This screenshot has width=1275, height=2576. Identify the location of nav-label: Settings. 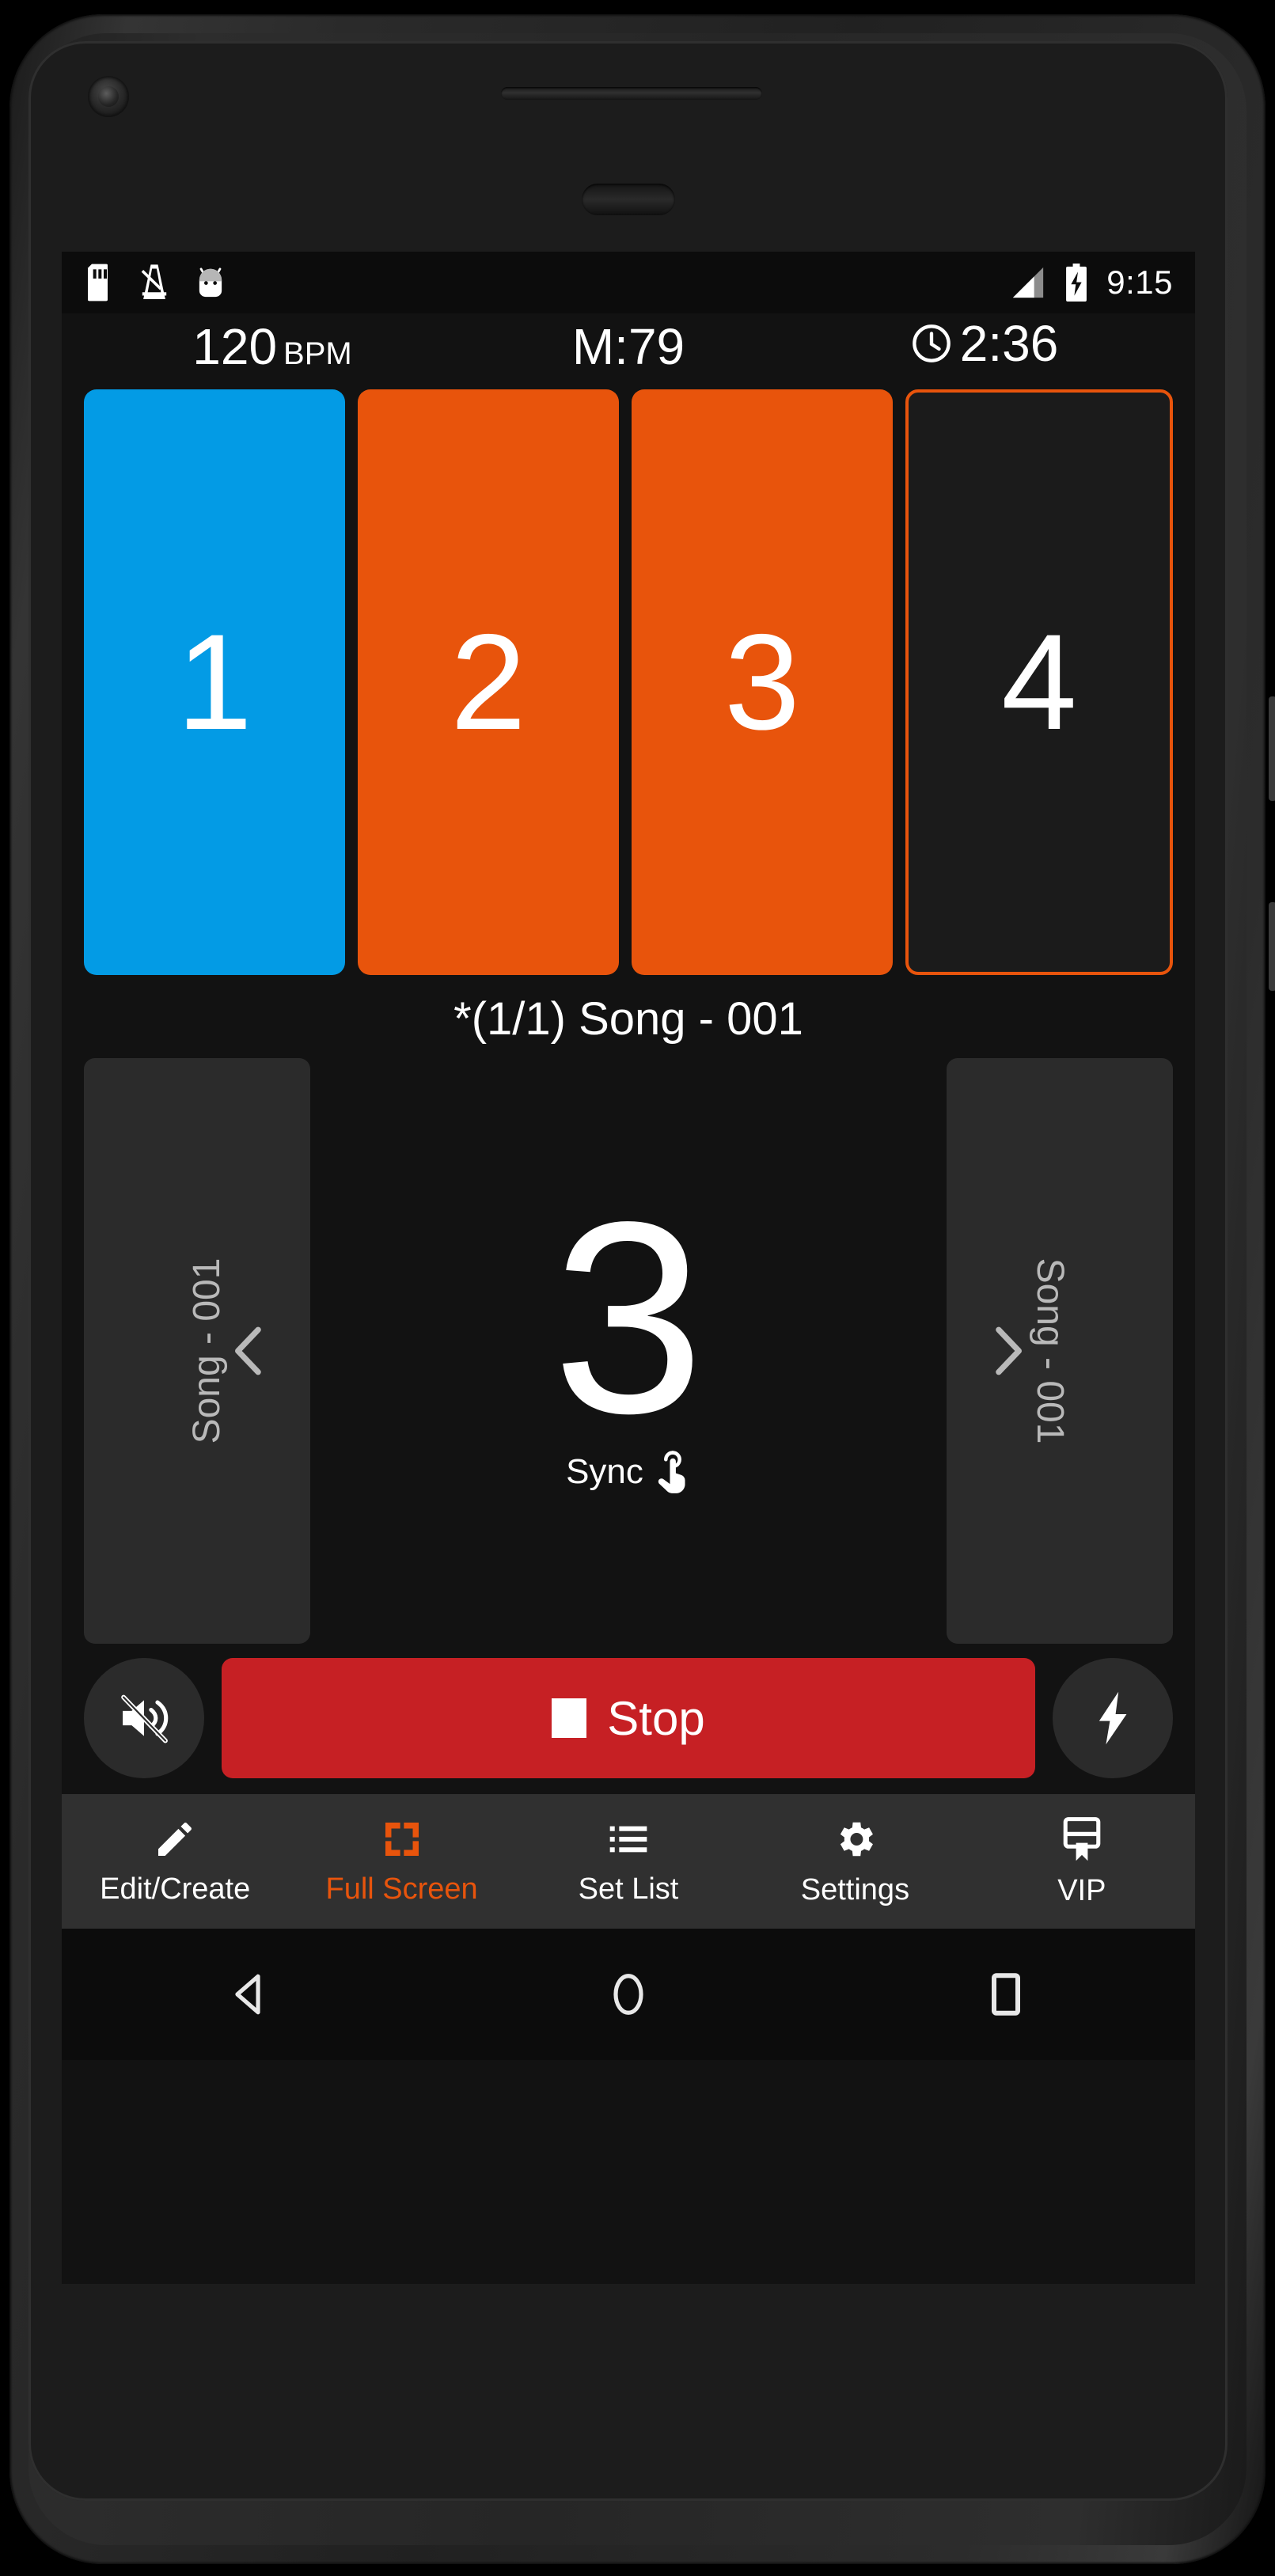
(855, 1889).